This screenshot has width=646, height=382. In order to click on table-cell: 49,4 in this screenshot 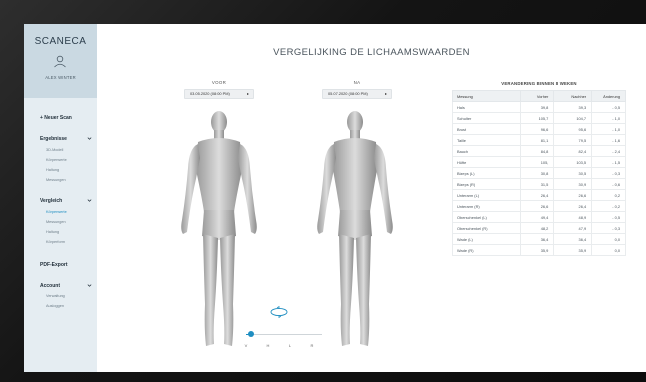, I will do `click(537, 217)`.